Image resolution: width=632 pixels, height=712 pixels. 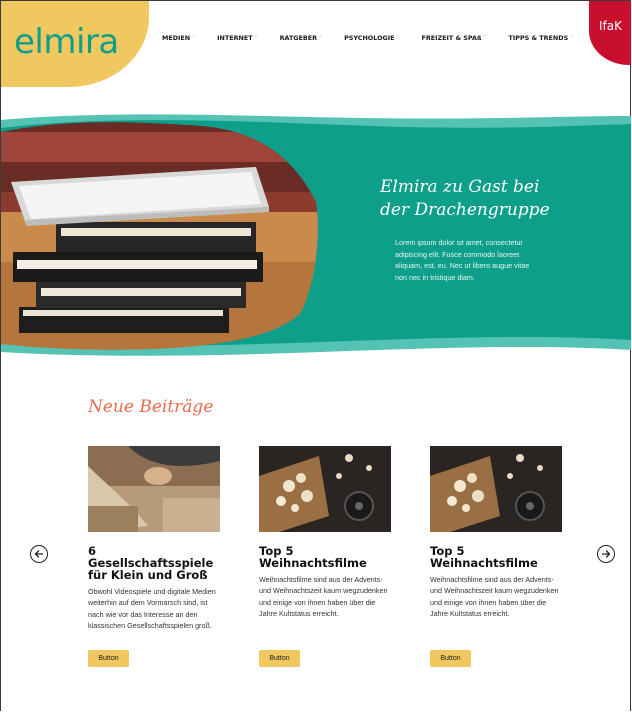 I want to click on nav-label: PSYCHOLOGIE, so click(x=369, y=38).